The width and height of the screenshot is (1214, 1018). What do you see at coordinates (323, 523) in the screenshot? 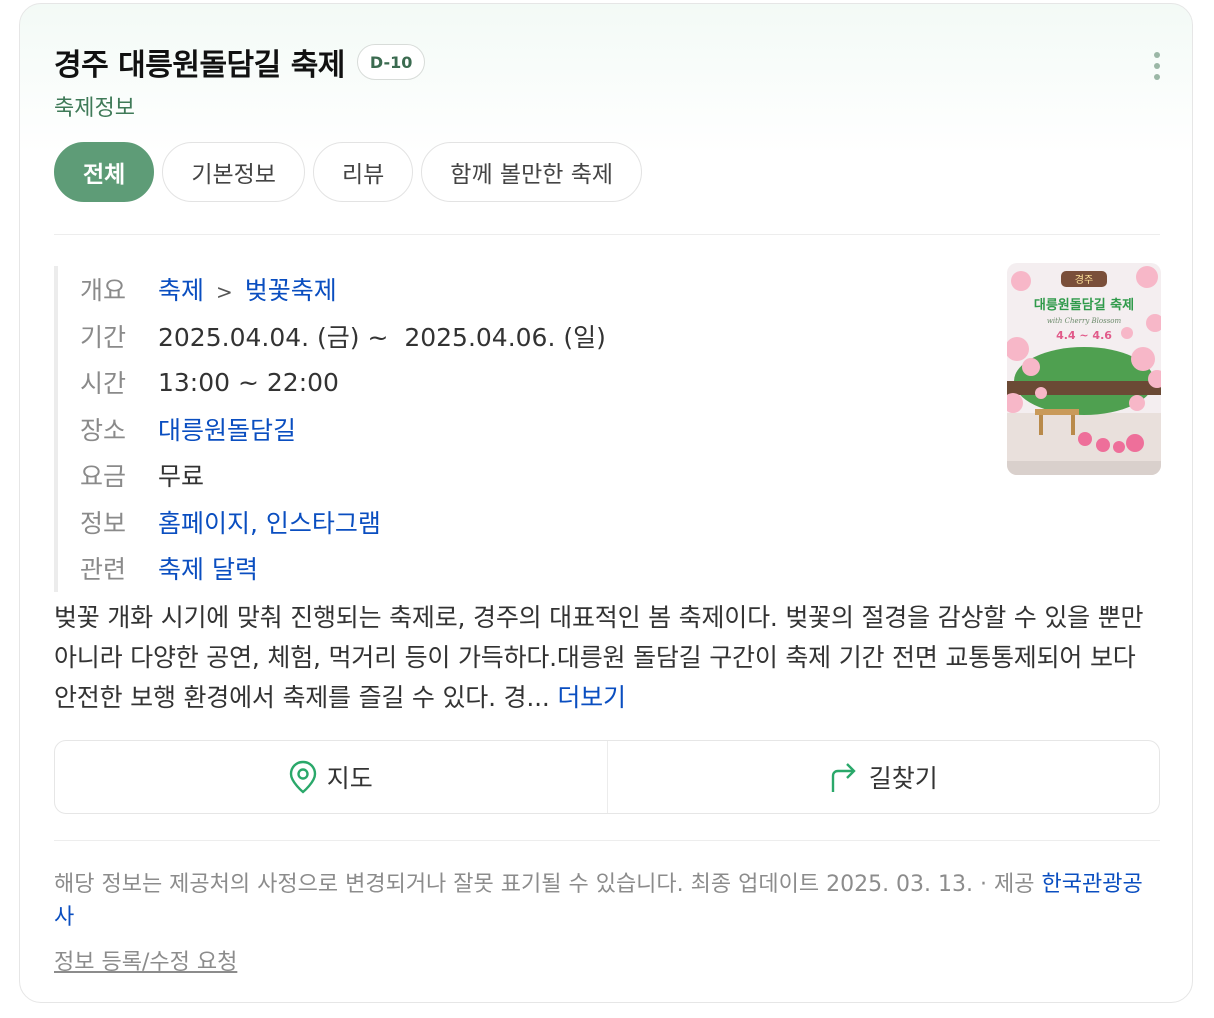
I see `instagram-link: 인스타그램` at bounding box center [323, 523].